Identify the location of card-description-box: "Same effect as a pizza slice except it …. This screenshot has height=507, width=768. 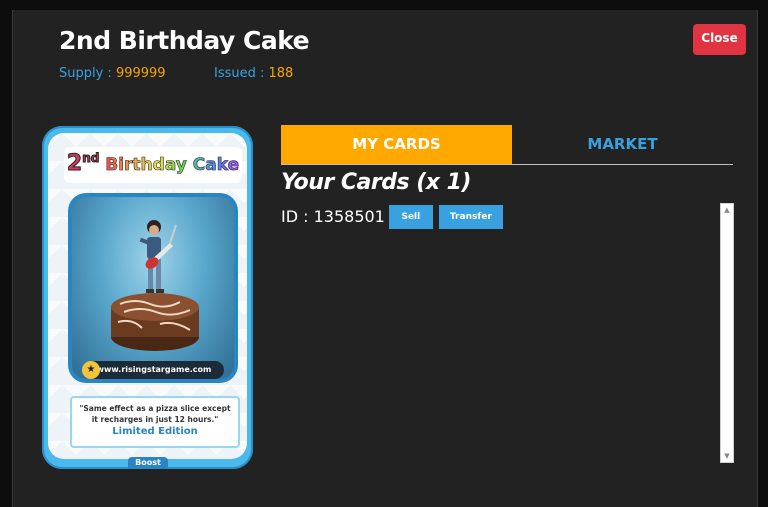
(155, 422).